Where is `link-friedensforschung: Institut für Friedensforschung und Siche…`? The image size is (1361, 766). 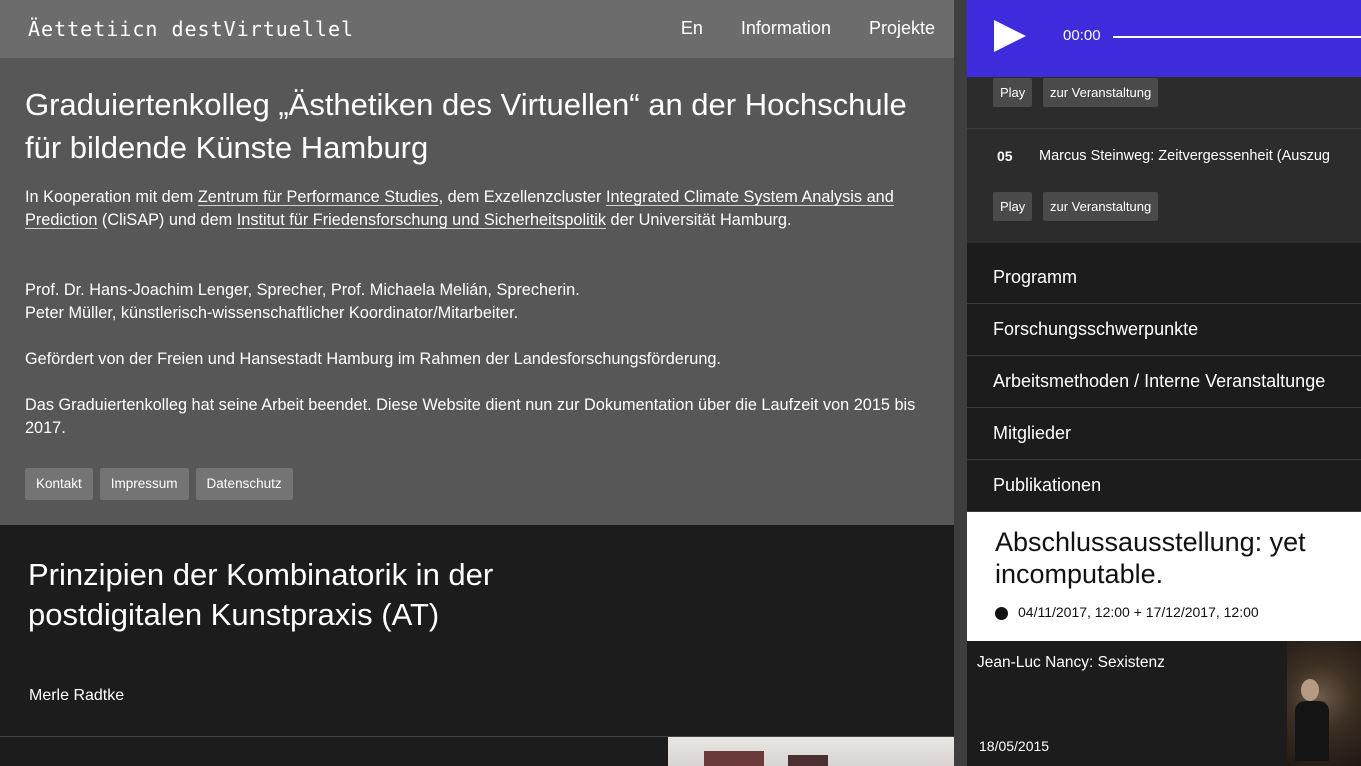 link-friedensforschung: Institut für Friedensforschung und Siche… is located at coordinates (421, 220).